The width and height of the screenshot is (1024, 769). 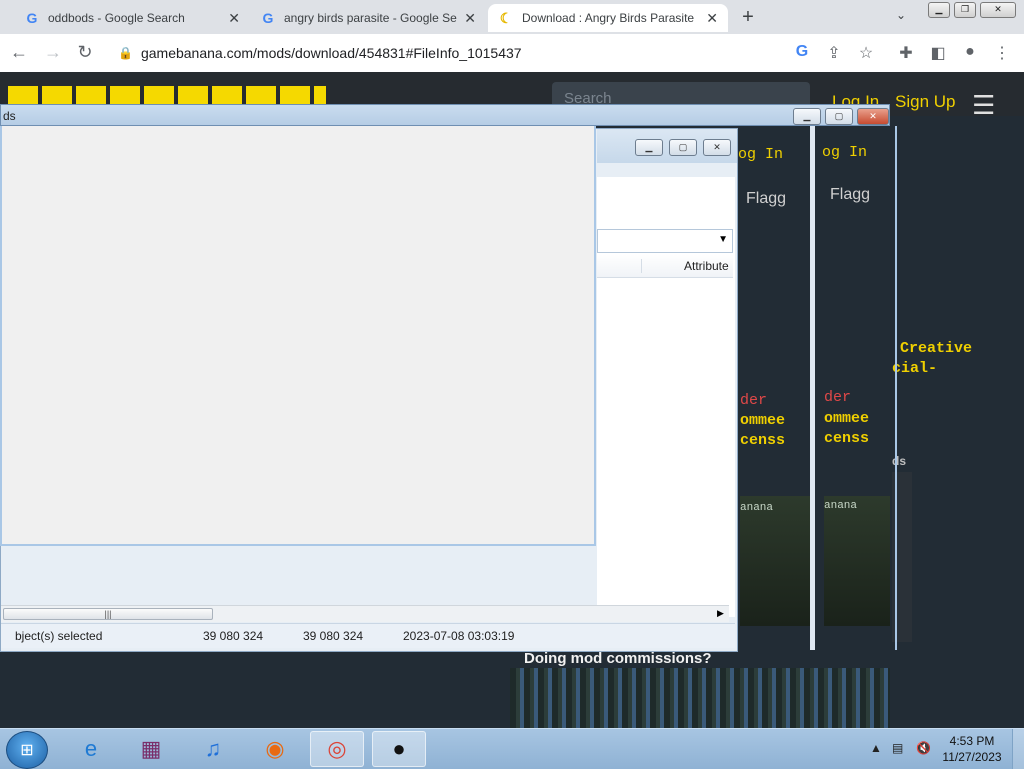 I want to click on explorer-address-dropdown: ▼, so click(x=665, y=241).